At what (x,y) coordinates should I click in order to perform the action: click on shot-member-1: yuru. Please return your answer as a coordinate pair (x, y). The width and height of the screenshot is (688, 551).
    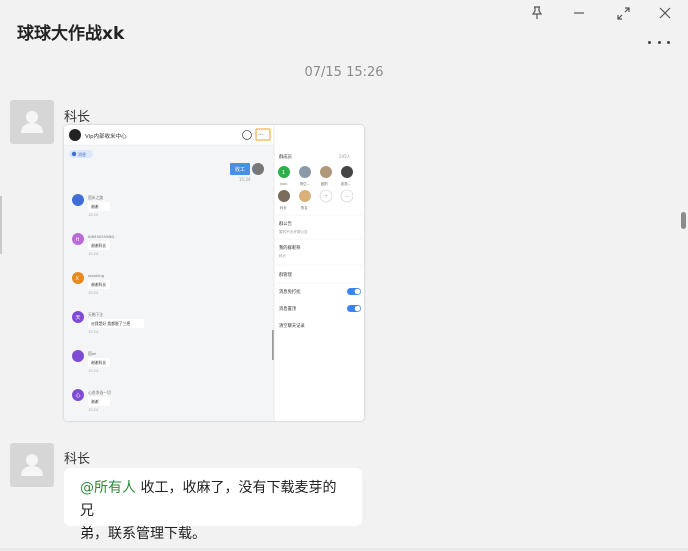
    Looking at the image, I should click on (284, 184).